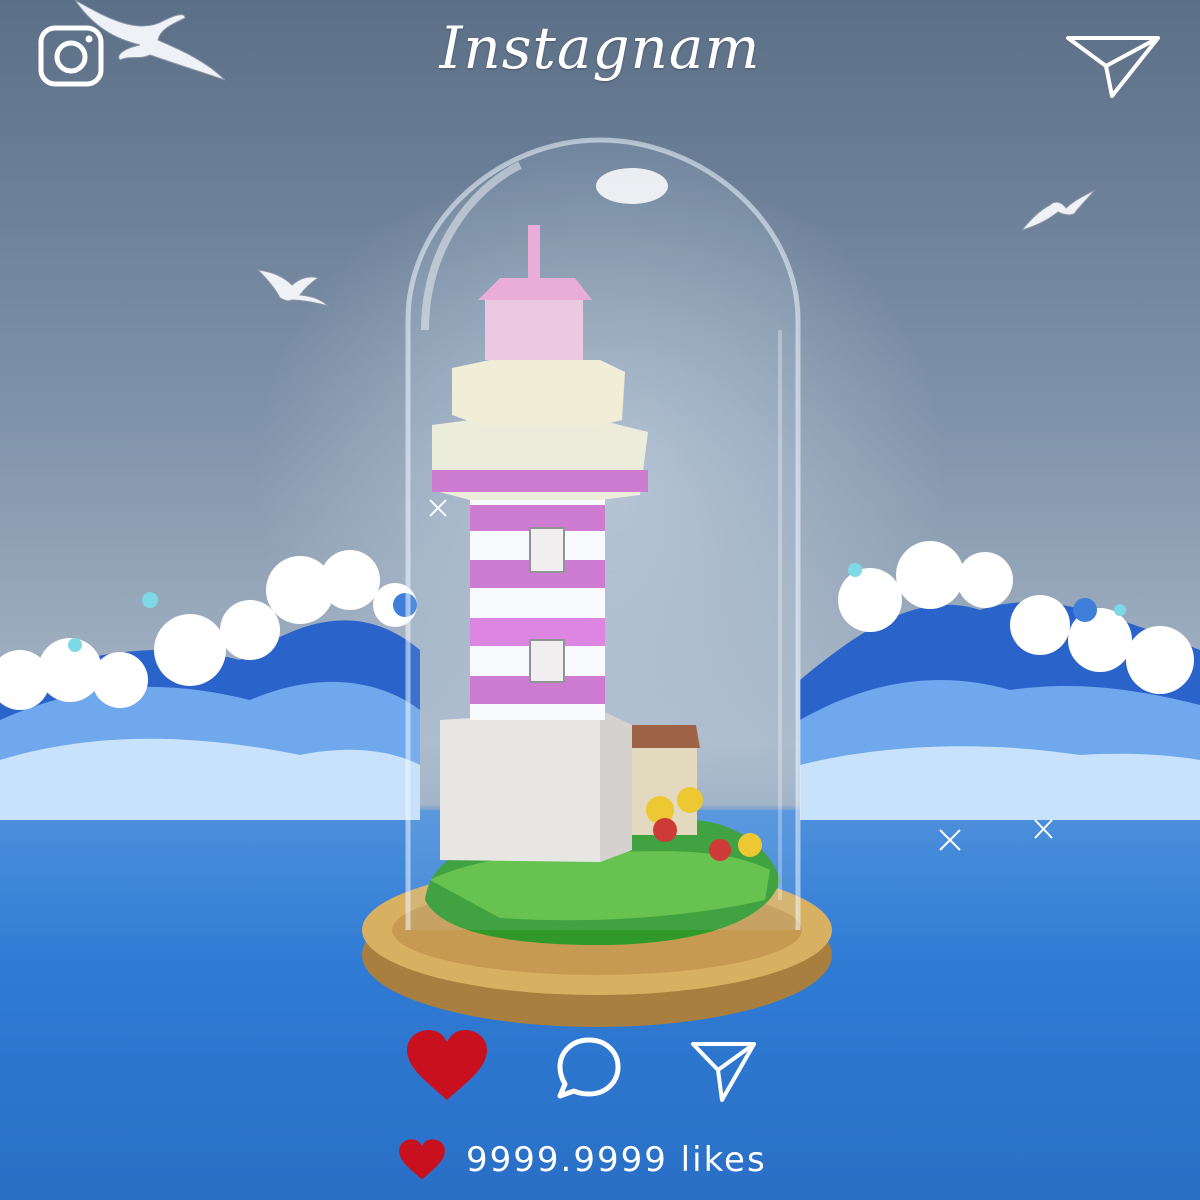 The width and height of the screenshot is (1200, 1200). I want to click on likes-count: 9999.9999 likes, so click(616, 1160).